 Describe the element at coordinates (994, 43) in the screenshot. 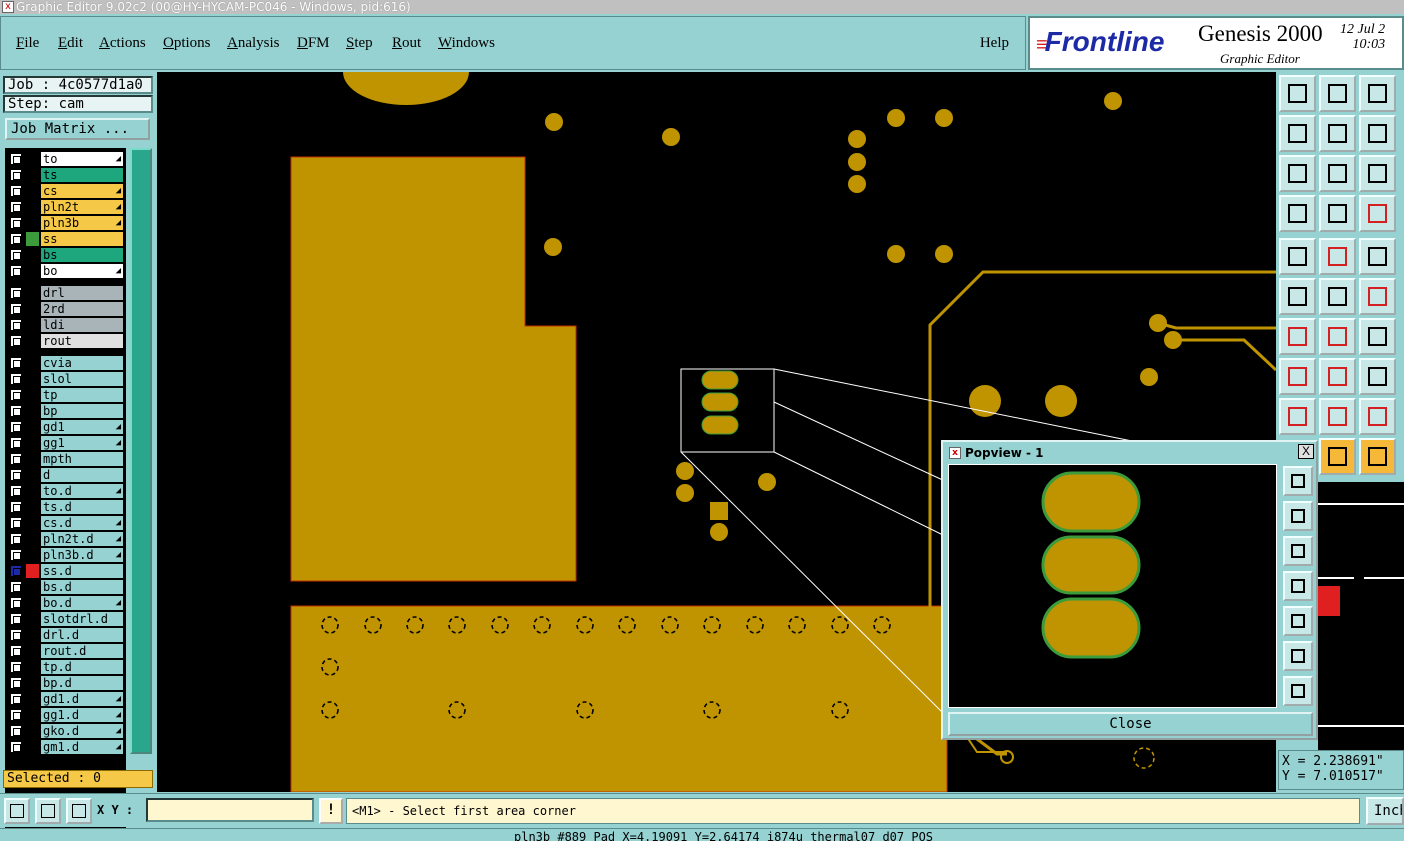

I see `menu-help: Help` at that location.